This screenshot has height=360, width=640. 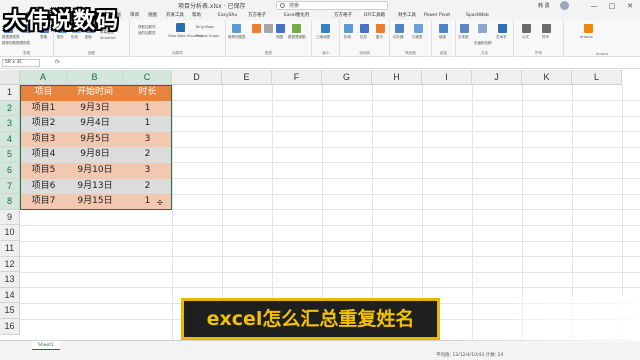 I want to click on col-header-i: I, so click(x=447, y=77).